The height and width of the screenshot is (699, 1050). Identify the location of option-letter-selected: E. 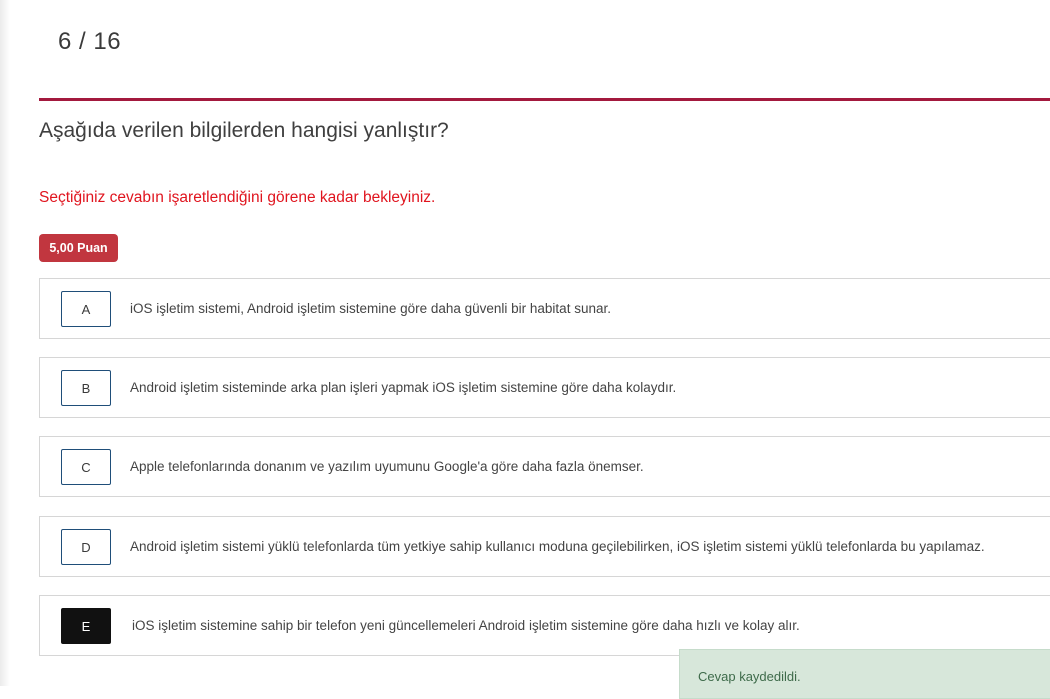
(86, 626).